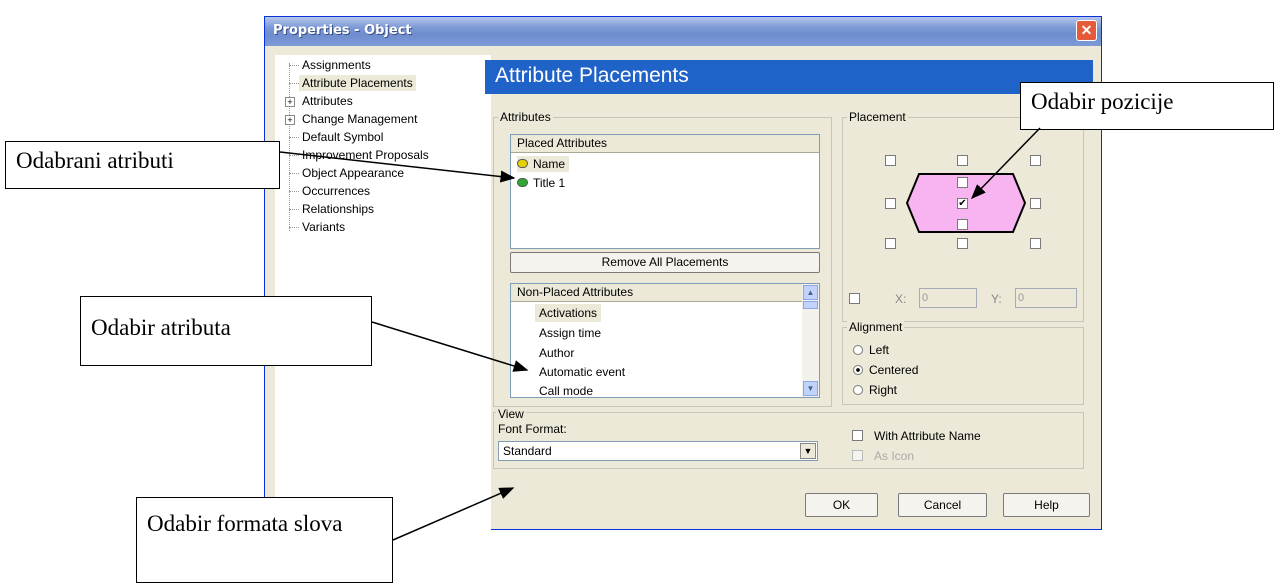  I want to click on arrow-to-placement, so click(1005, 163).